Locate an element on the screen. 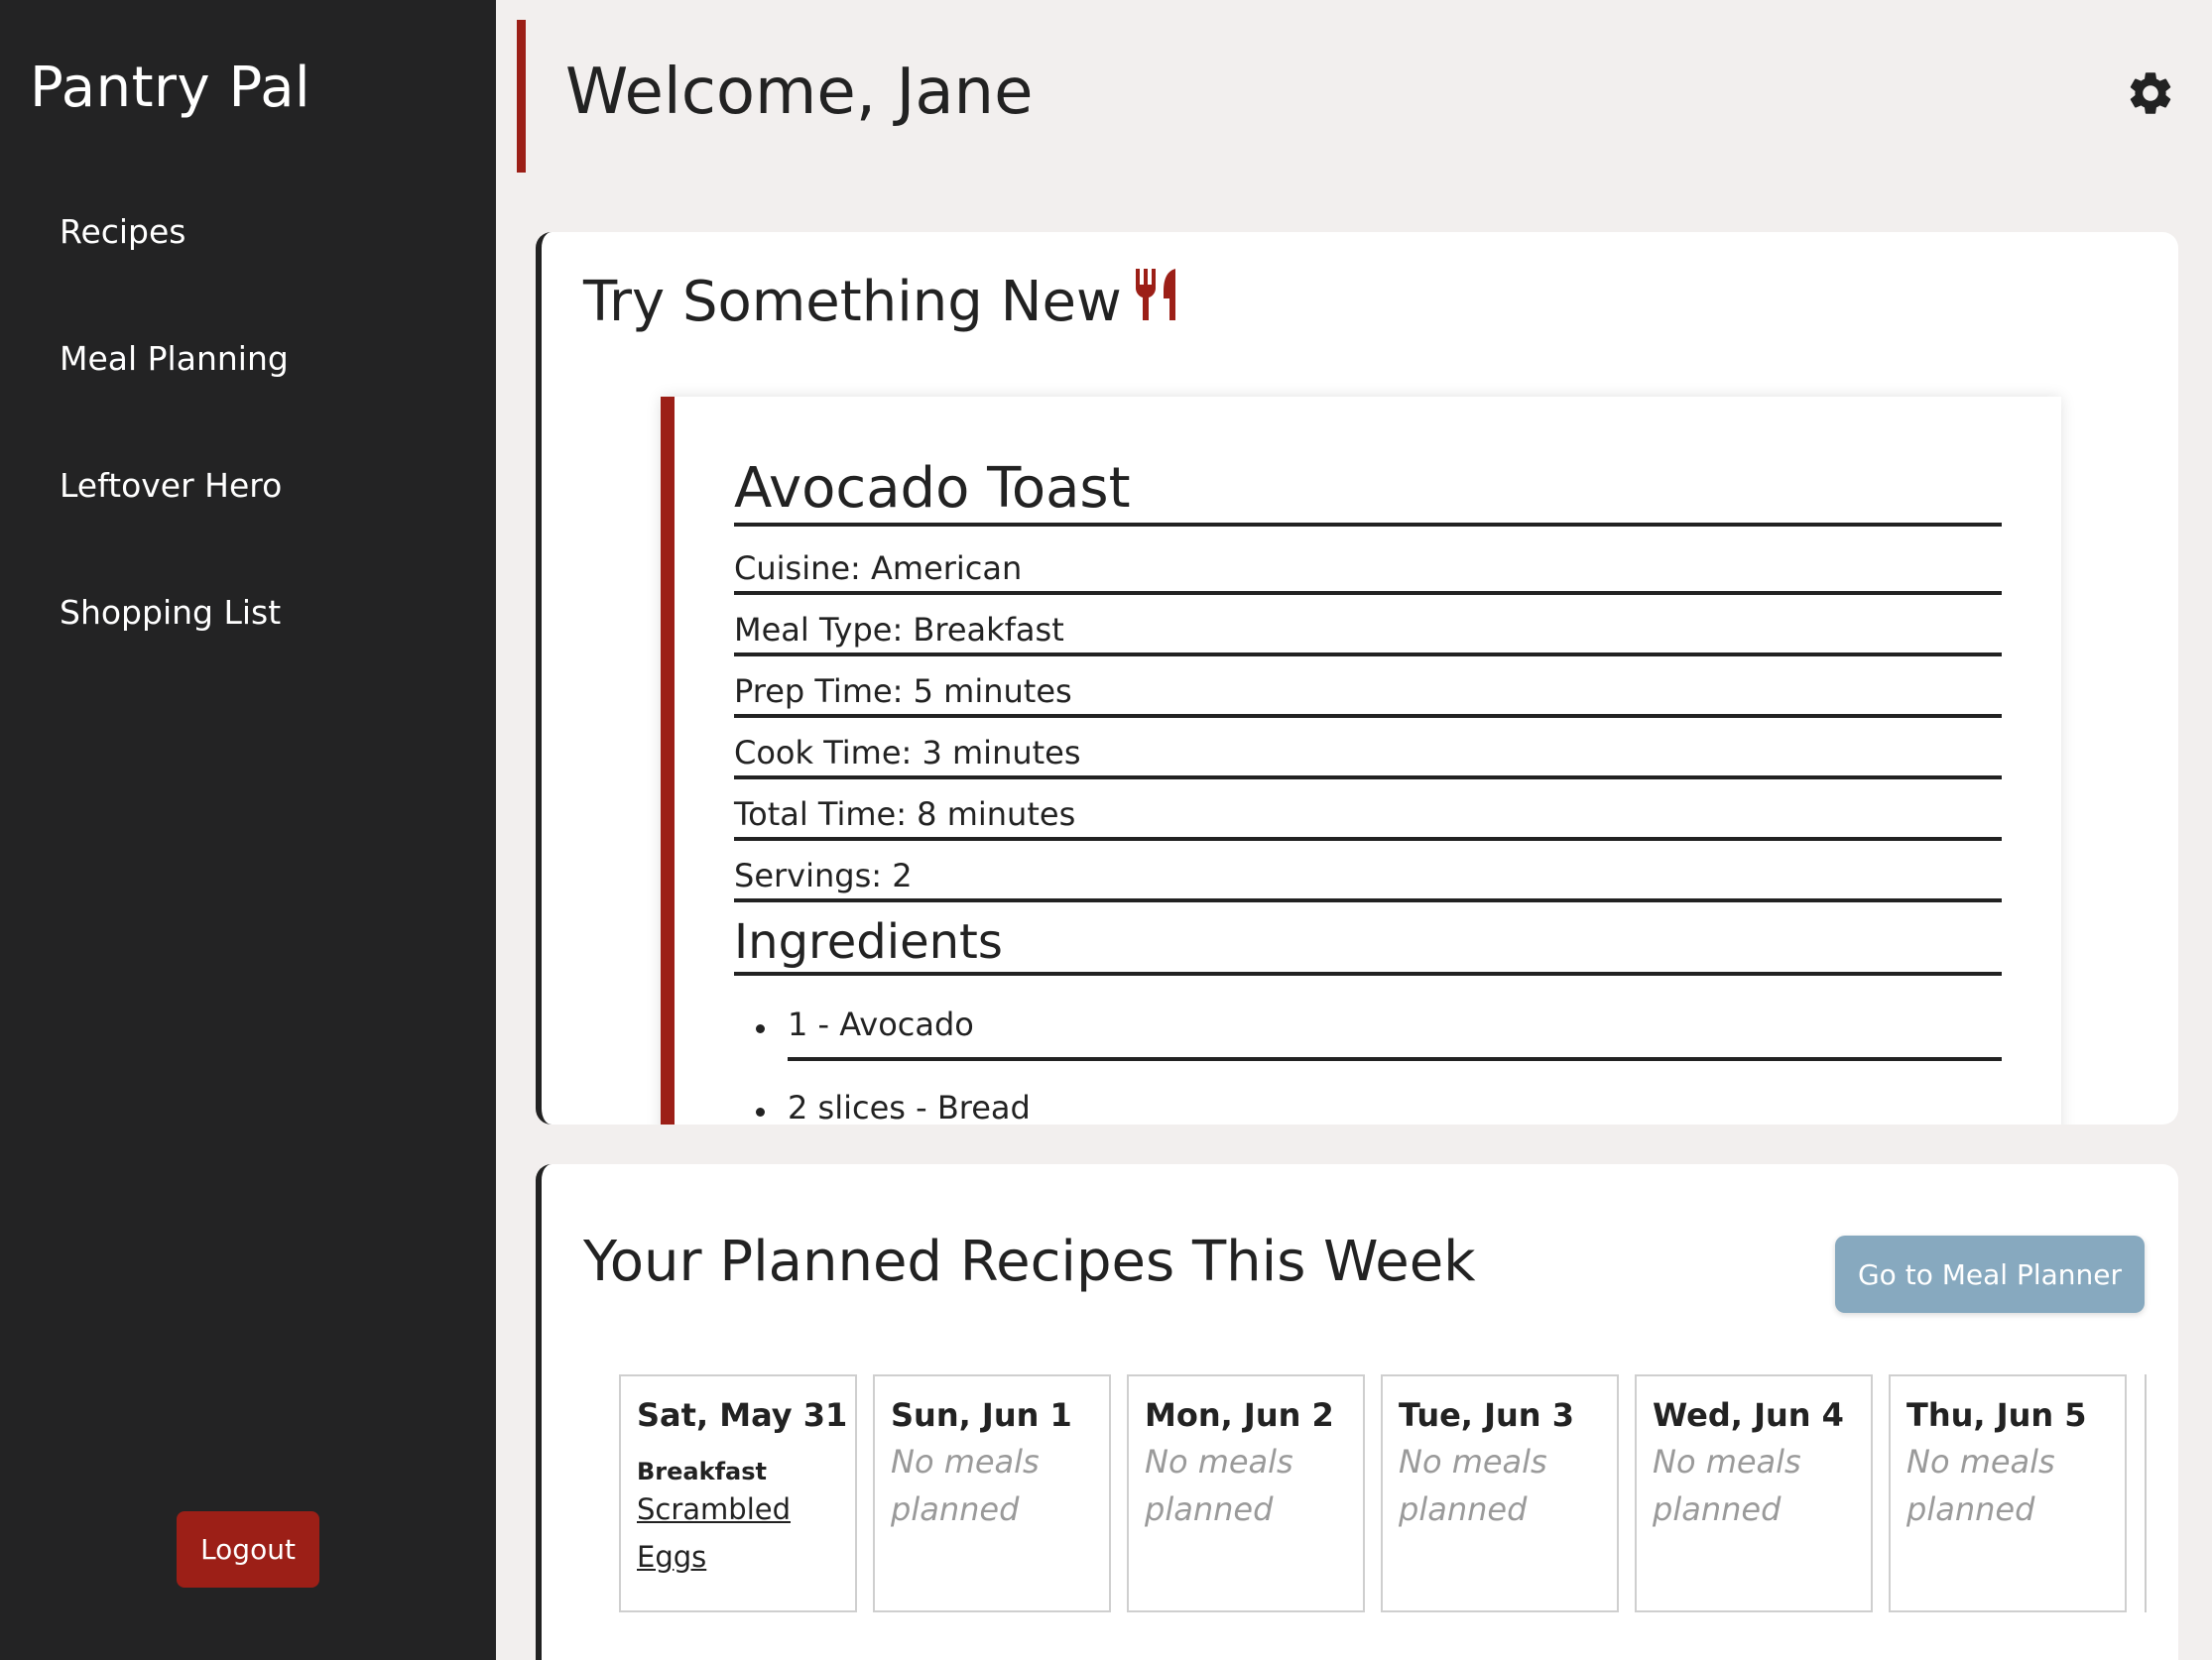  meal-link-line2: Eggs is located at coordinates (738, 1557).